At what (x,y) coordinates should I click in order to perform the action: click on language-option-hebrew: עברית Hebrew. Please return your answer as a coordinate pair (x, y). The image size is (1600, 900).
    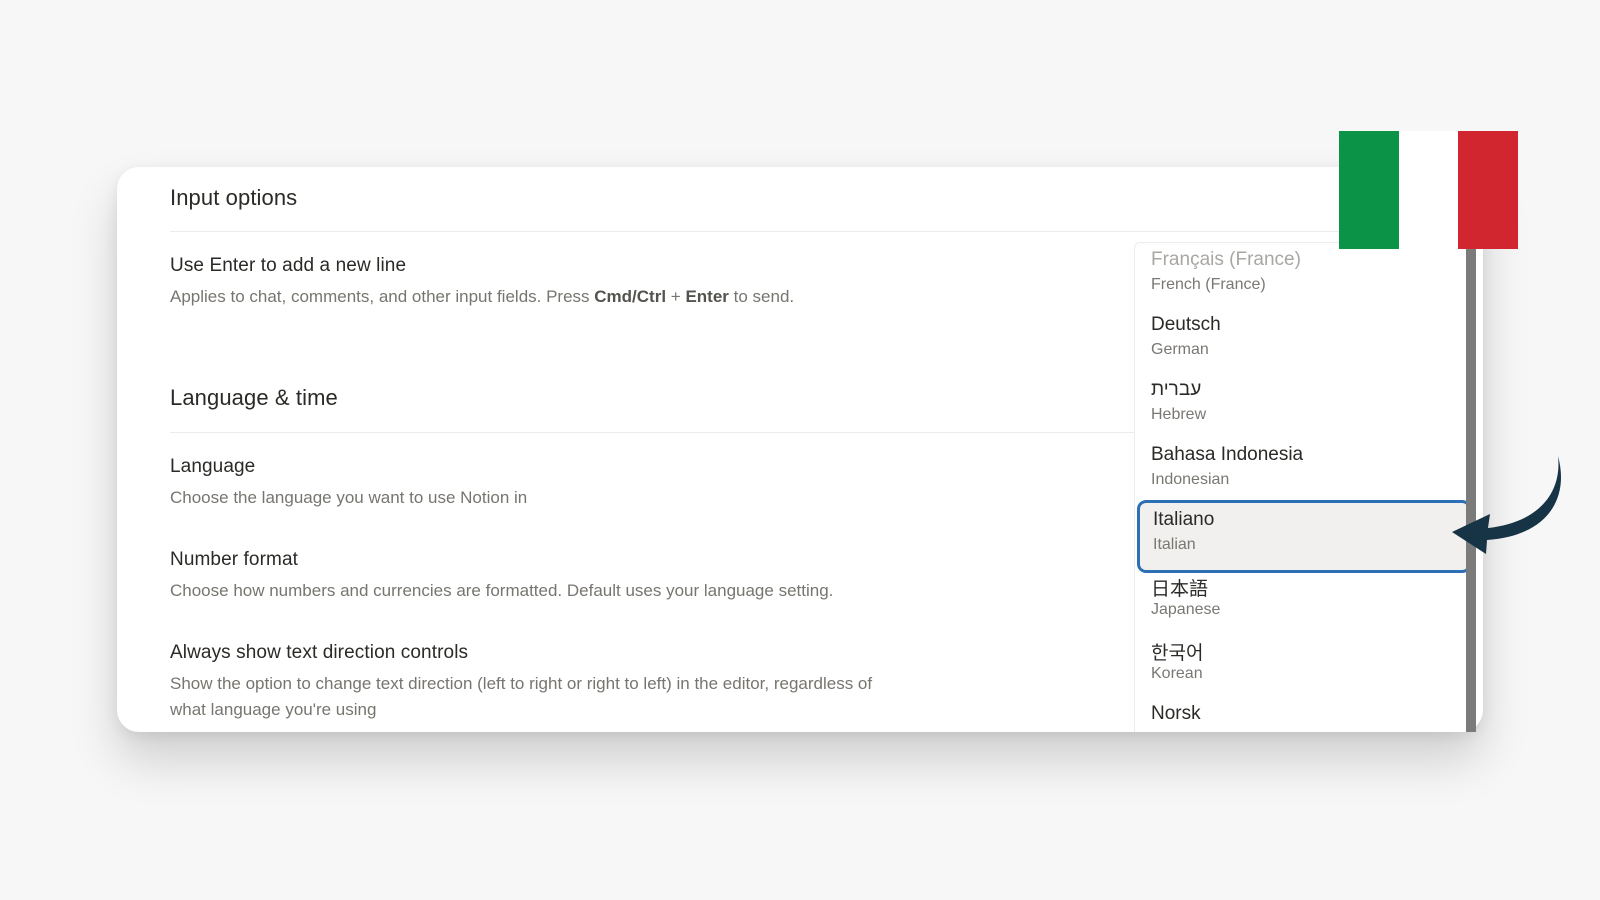
    Looking at the image, I should click on (1301, 405).